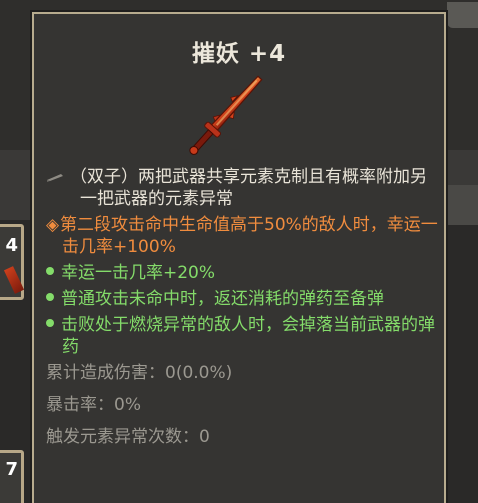  I want to click on diamond-icon: ◈, so click(53, 225).